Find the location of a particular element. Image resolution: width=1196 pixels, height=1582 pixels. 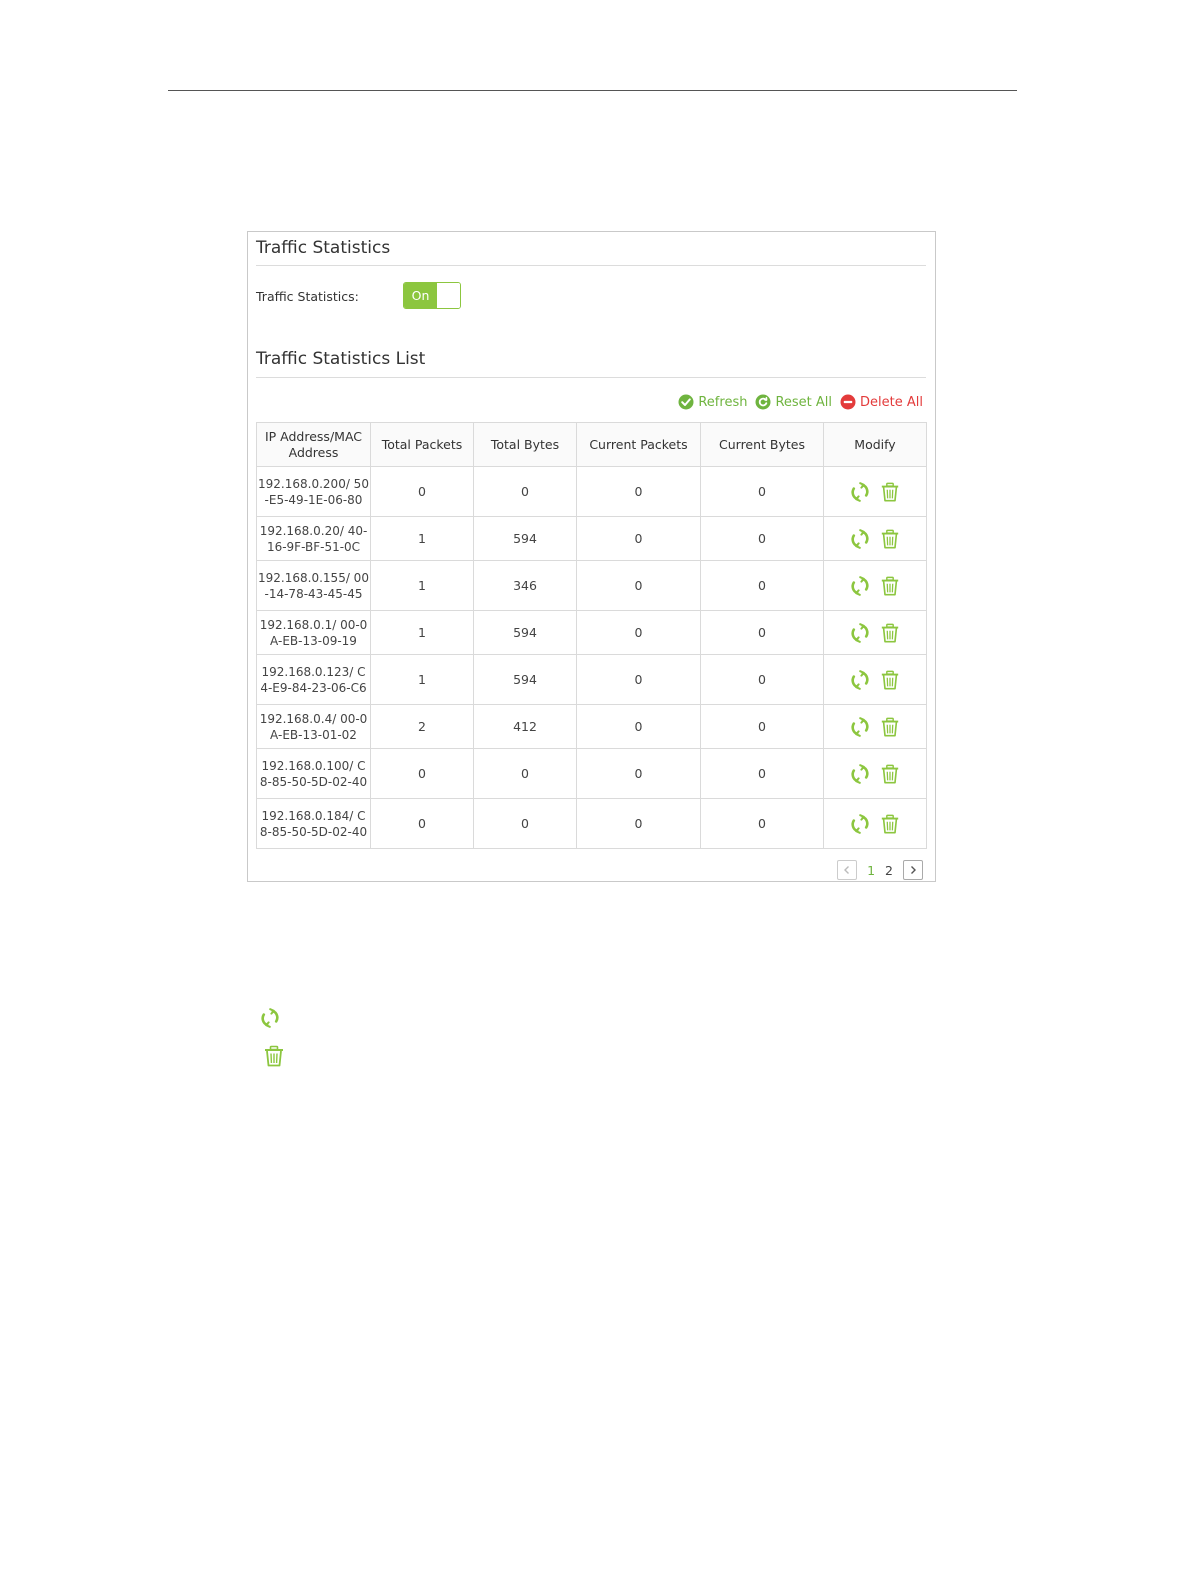

column-header-total-packets: Total Packets is located at coordinates (422, 444).